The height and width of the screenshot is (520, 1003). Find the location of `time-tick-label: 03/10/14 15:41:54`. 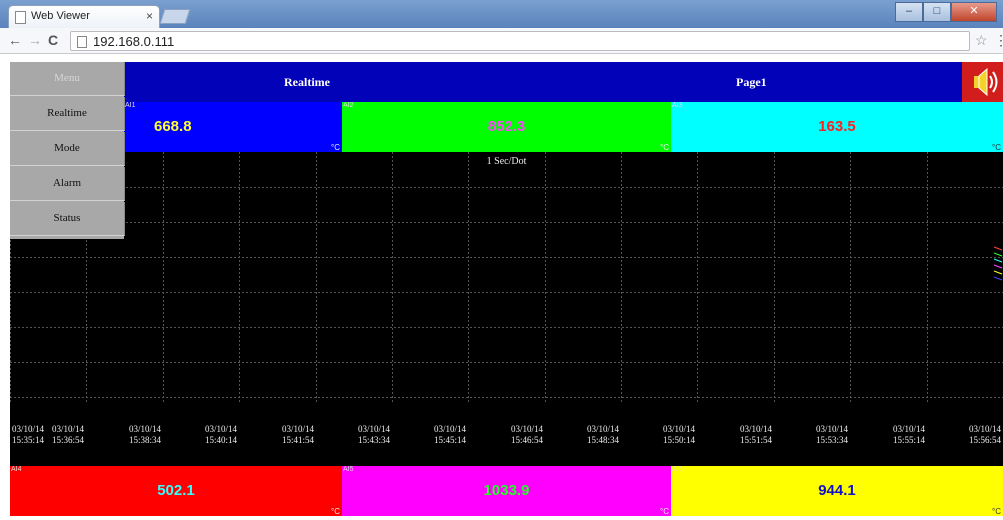

time-tick-label: 03/10/14 15:41:54 is located at coordinates (297, 435).